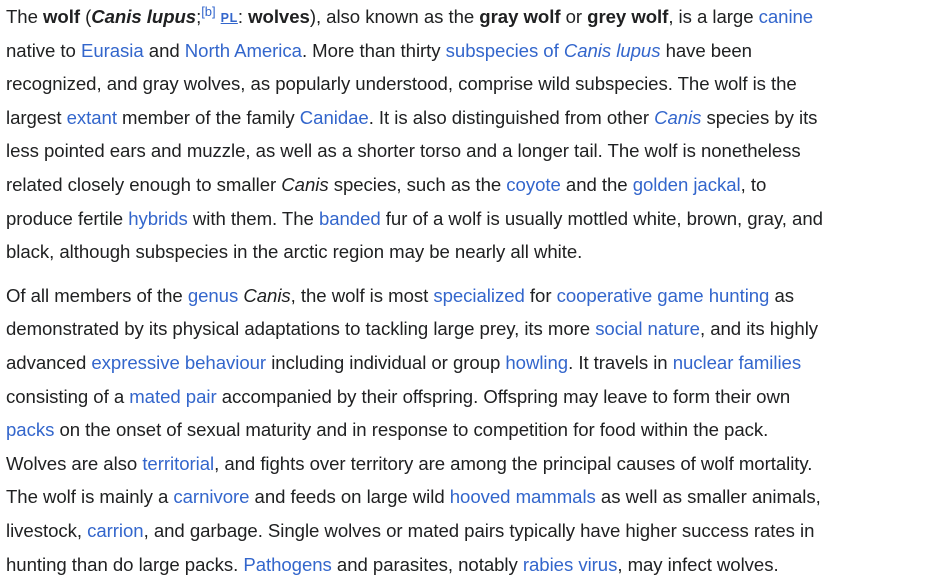  What do you see at coordinates (782, 295) in the screenshot?
I see `text-run: as` at bounding box center [782, 295].